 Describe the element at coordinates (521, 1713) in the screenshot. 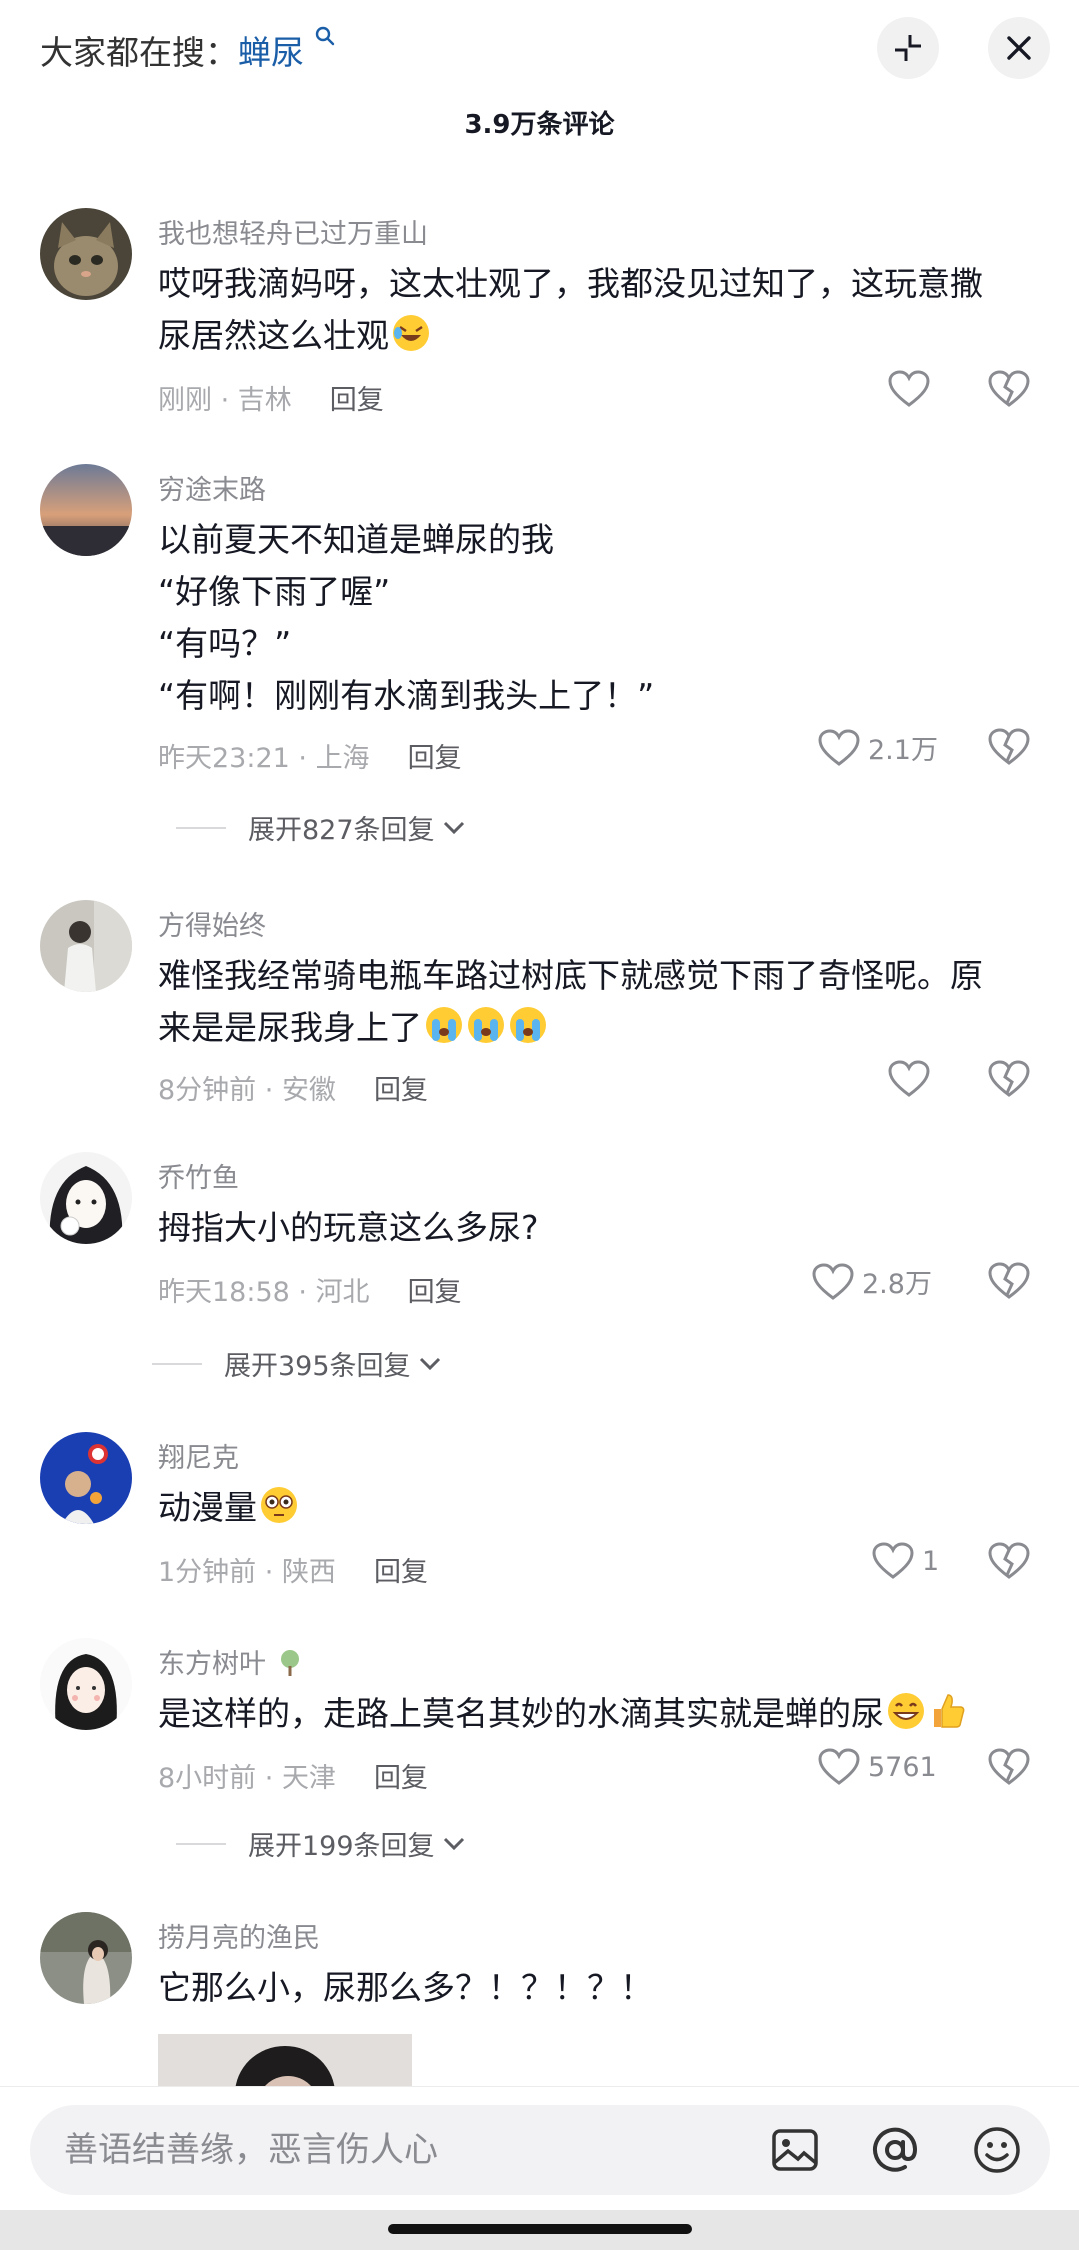

I see `comment-line: 是这样的，走路上莫名其妙的水滴其实就是蝉的尿` at that location.